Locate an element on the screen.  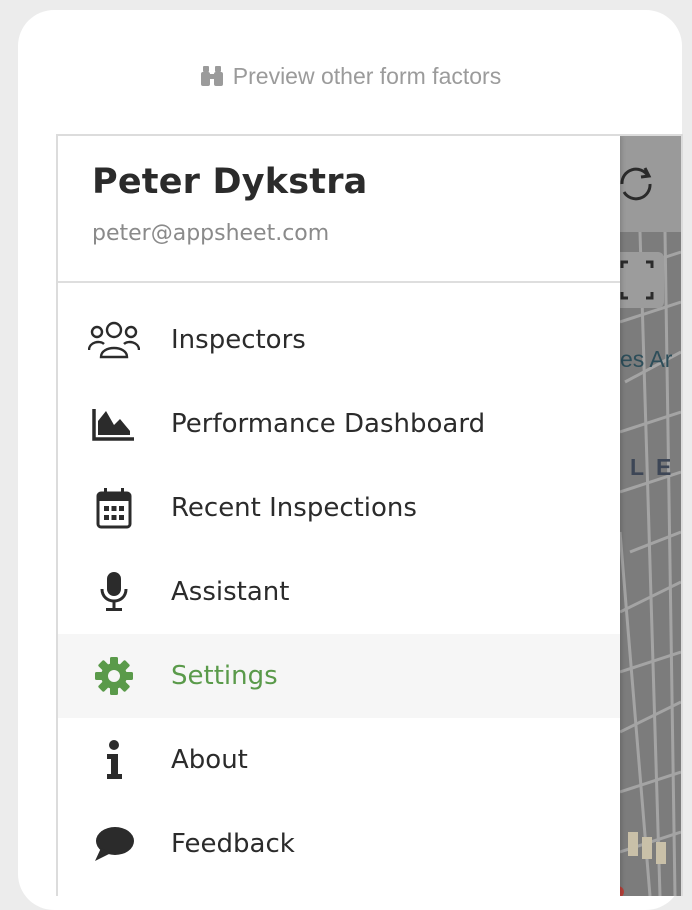
refresh-icon is located at coordinates (640, 184).